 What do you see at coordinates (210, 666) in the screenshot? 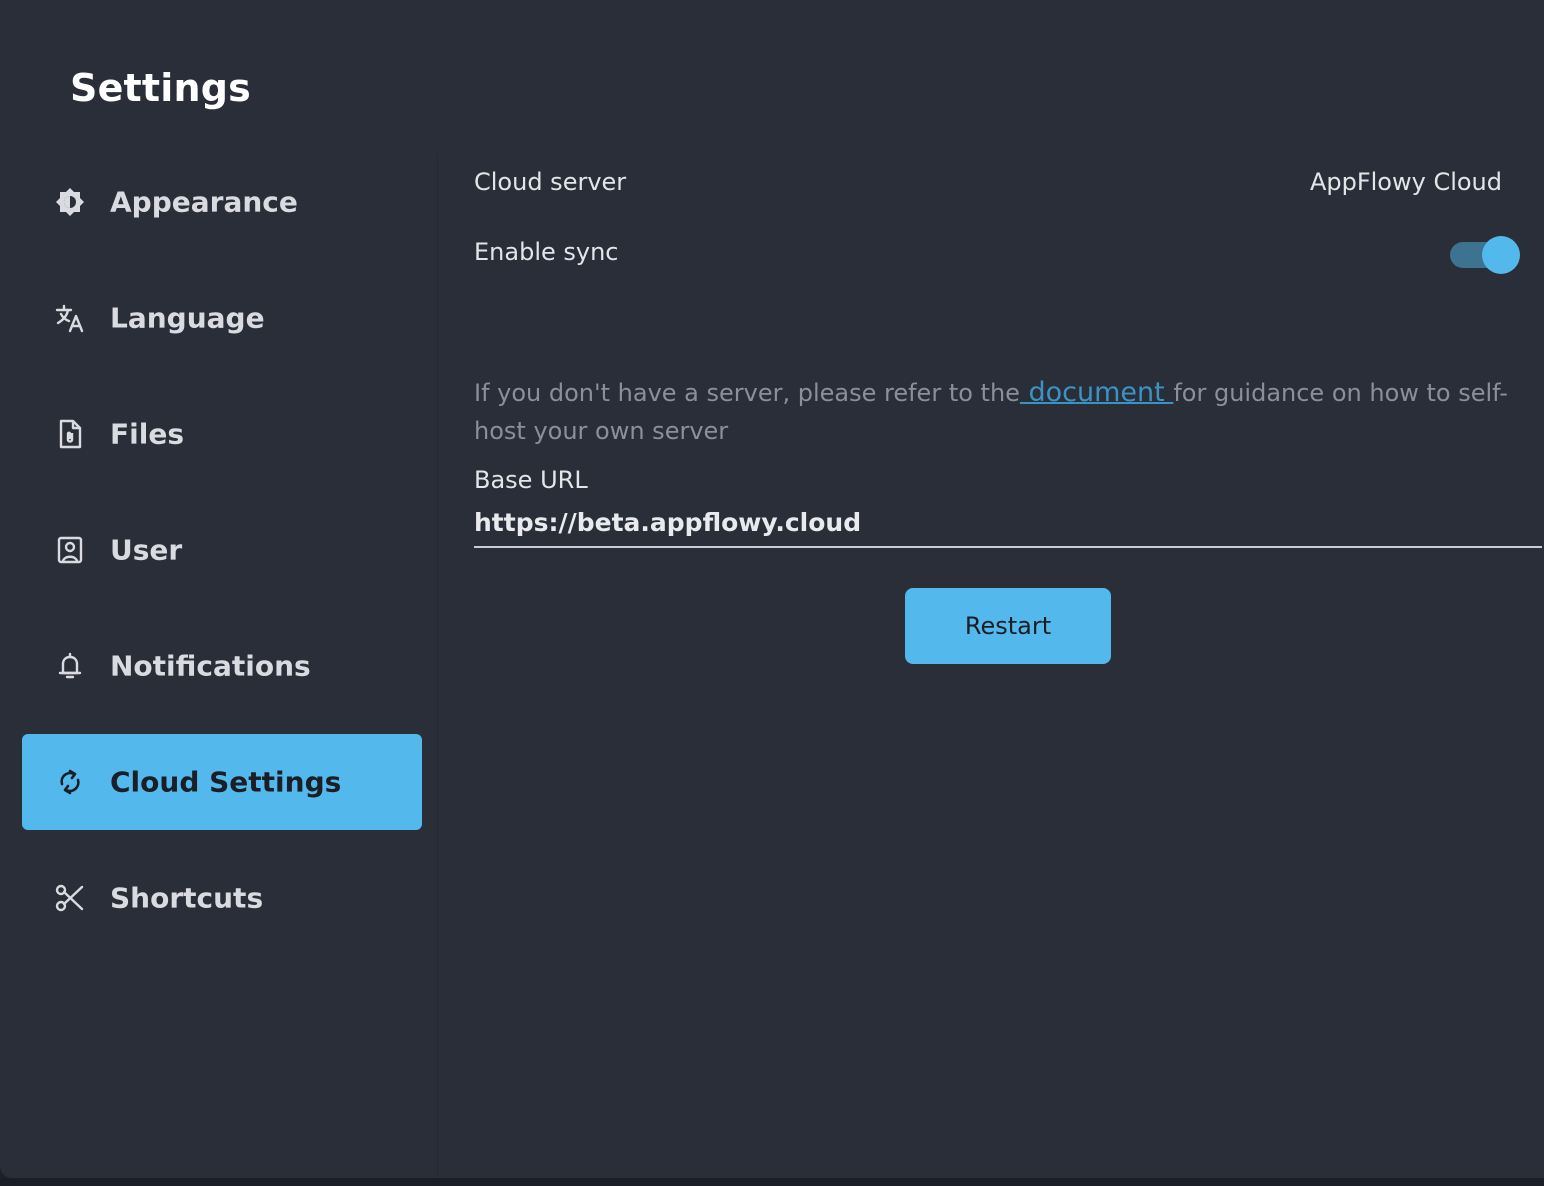
I see `sidebar-item-label: Notifications` at bounding box center [210, 666].